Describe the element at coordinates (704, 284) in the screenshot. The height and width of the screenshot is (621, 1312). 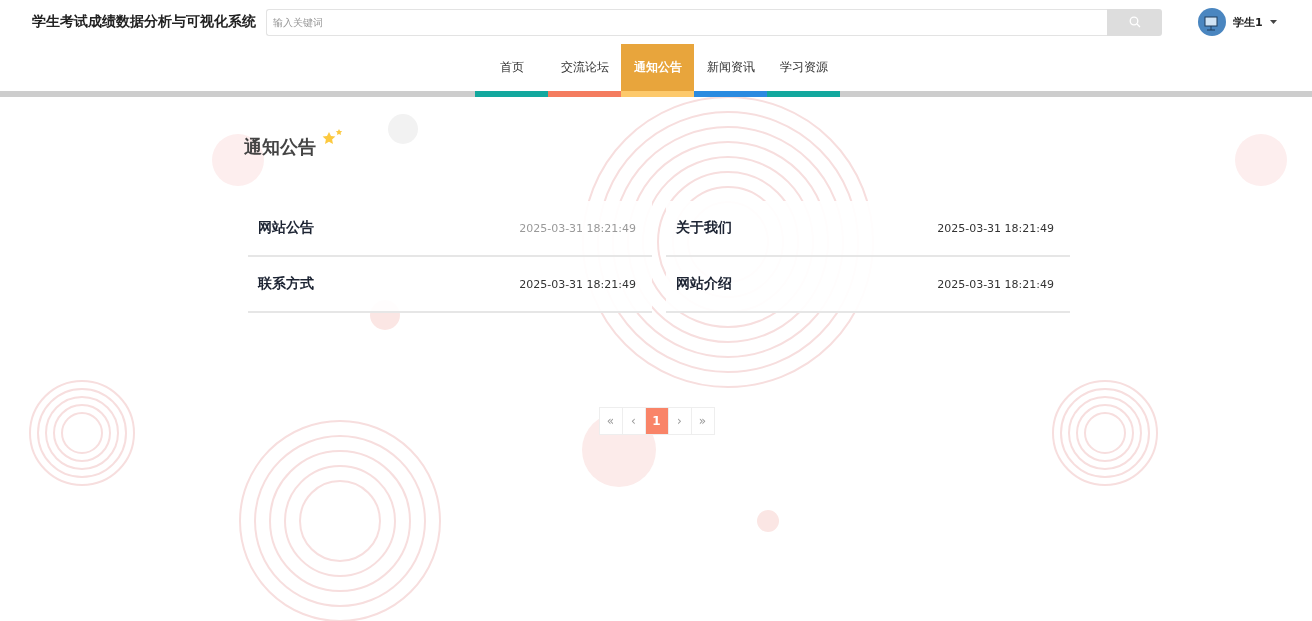
I see `notice-title: 网站介绍` at that location.